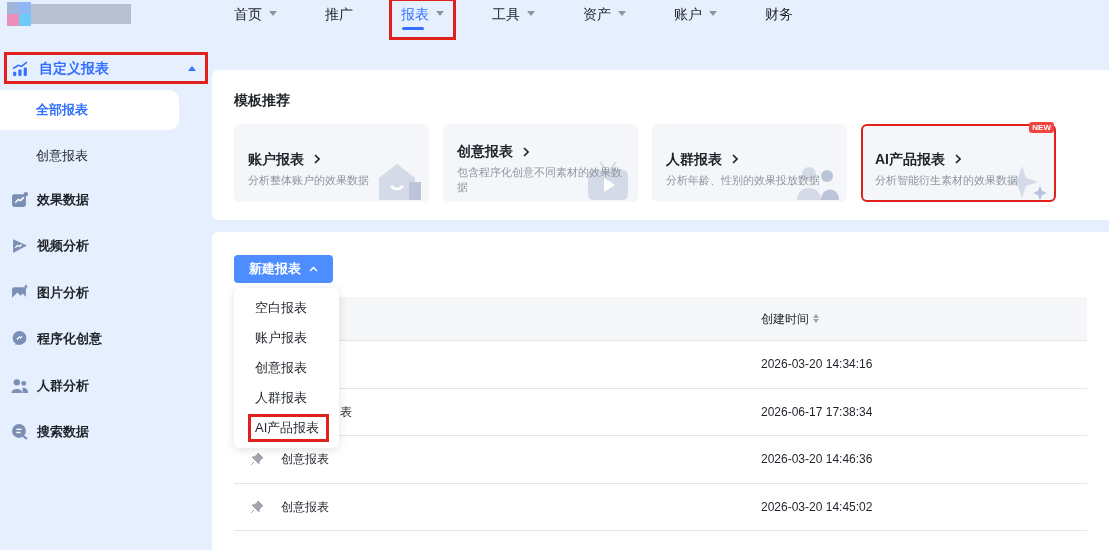  I want to click on bar-chart-icon, so click(20, 68).